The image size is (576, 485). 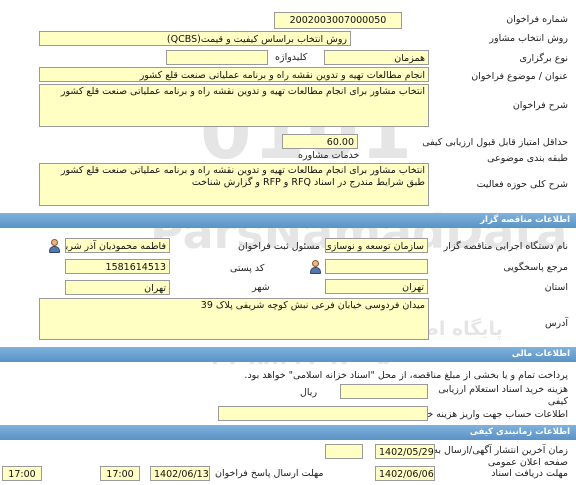 What do you see at coordinates (320, 141) in the screenshot?
I see `min-score-field: 60.00` at bounding box center [320, 141].